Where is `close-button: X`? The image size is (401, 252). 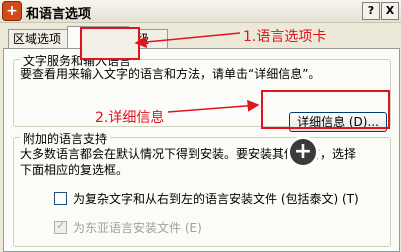
close-button: X is located at coordinates (390, 11).